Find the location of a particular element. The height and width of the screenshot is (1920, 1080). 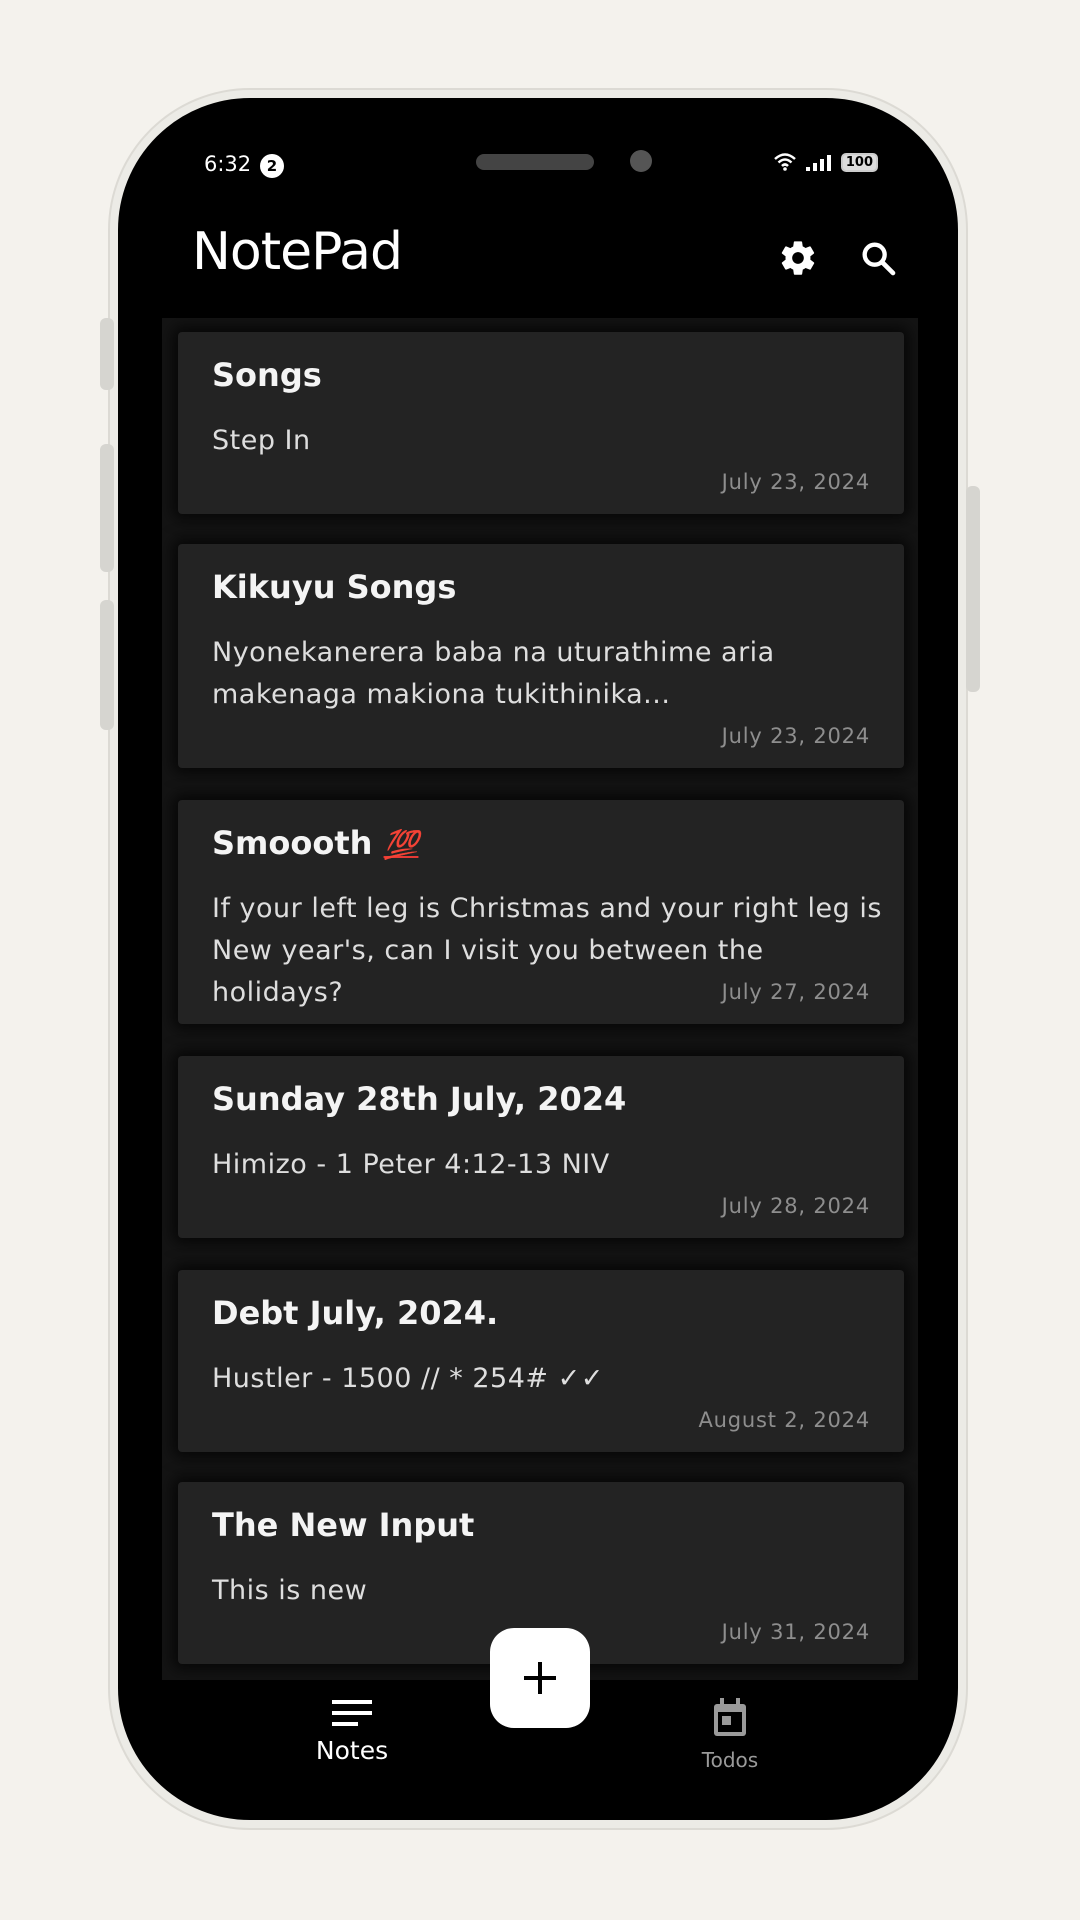

battery-icon: 100 is located at coordinates (859, 162).